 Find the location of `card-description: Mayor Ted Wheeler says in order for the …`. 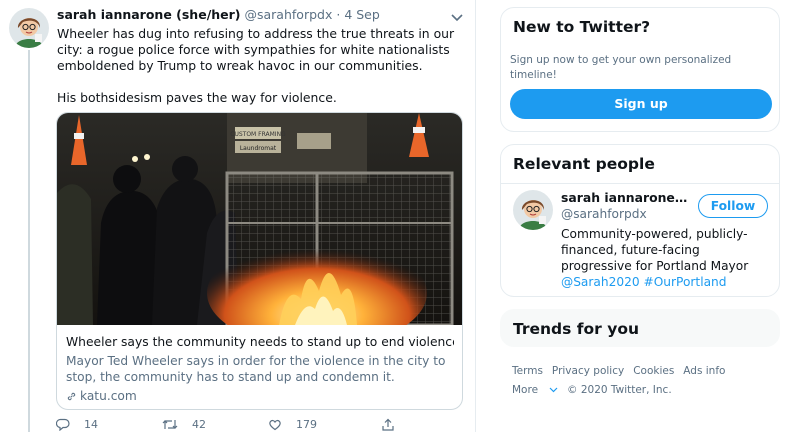

card-description: Mayor Ted Wheeler says in order for the … is located at coordinates (260, 369).